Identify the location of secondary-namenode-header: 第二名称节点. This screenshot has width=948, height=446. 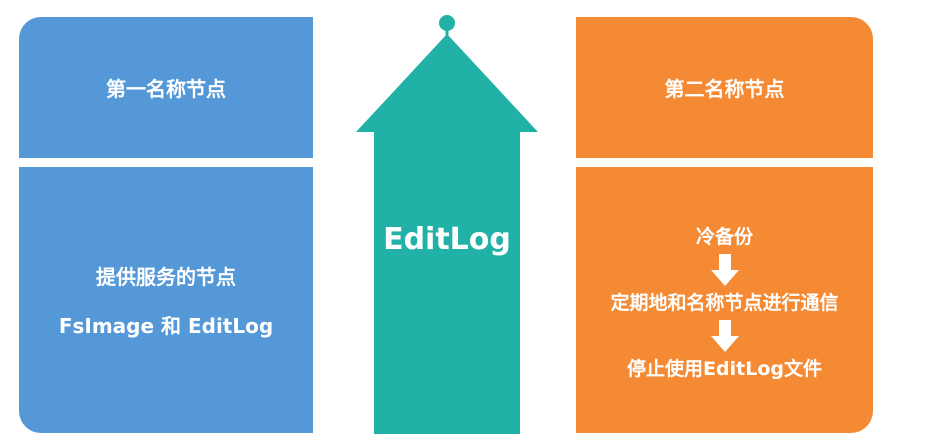
(724, 87).